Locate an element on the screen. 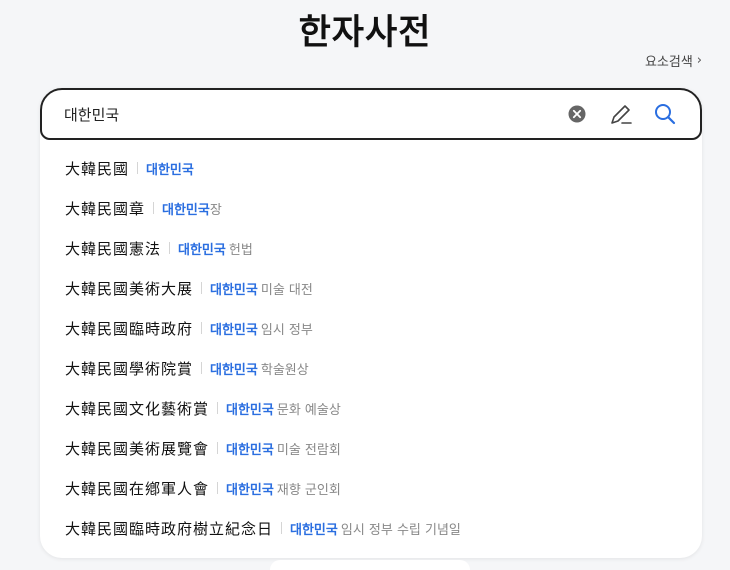 This screenshot has width=730, height=570. suggestion-hanja: 大韓民國臨時政府 is located at coordinates (129, 328).